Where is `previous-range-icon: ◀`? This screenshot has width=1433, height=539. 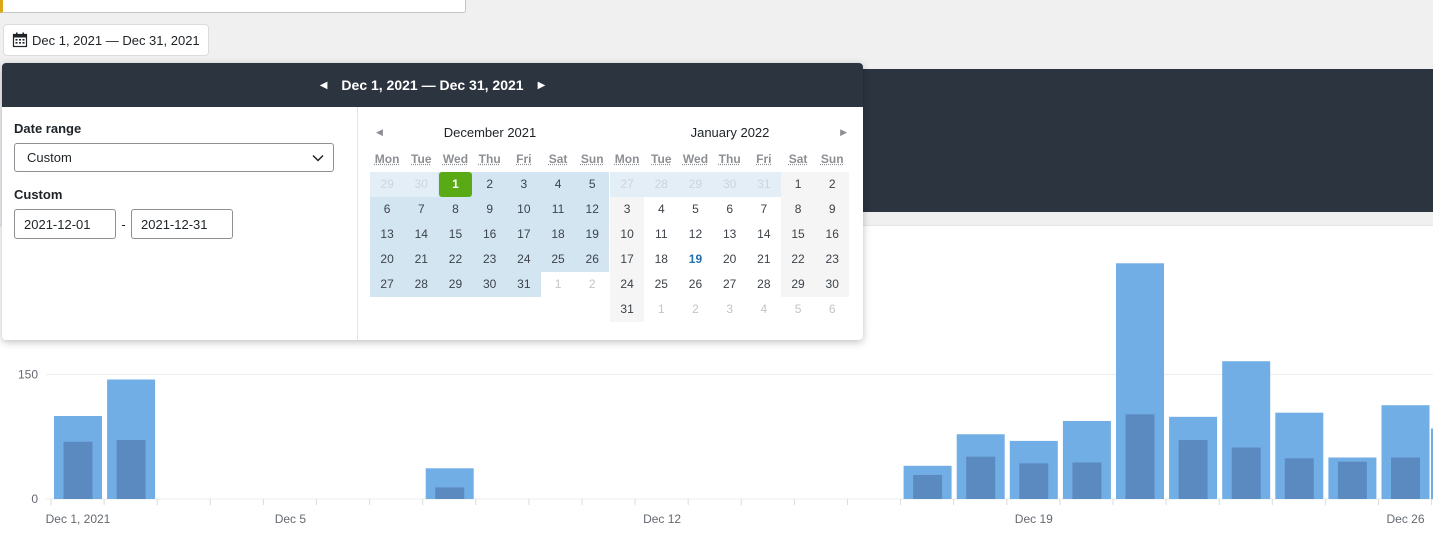 previous-range-icon: ◀ is located at coordinates (324, 85).